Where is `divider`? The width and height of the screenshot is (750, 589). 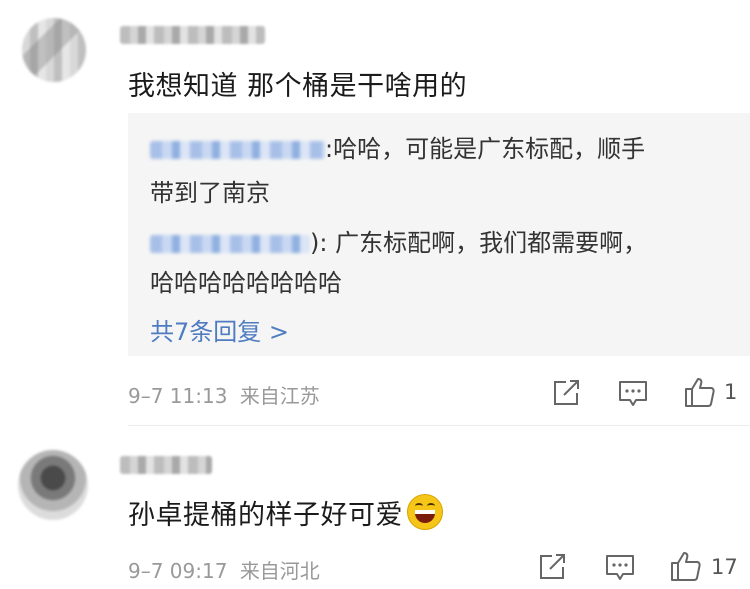
divider is located at coordinates (439, 425).